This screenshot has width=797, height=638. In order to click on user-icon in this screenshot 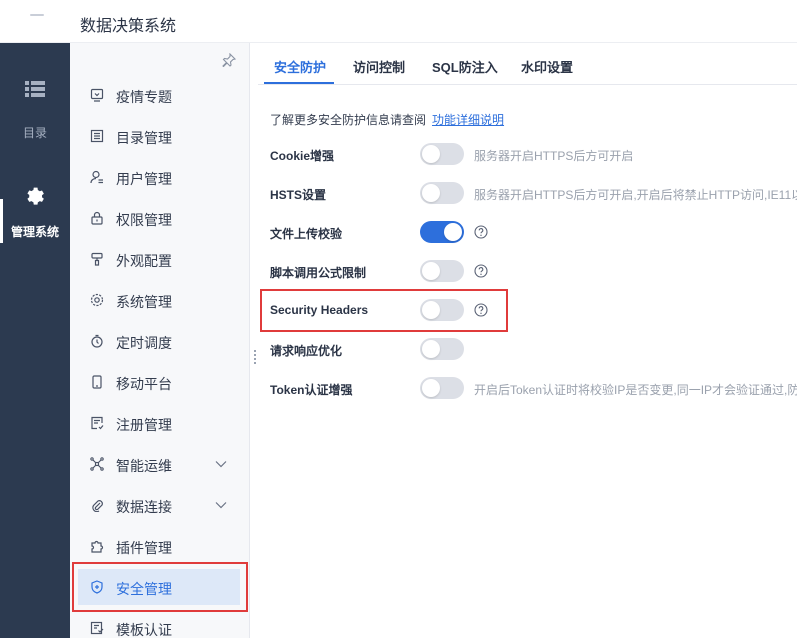, I will do `click(96, 177)`.